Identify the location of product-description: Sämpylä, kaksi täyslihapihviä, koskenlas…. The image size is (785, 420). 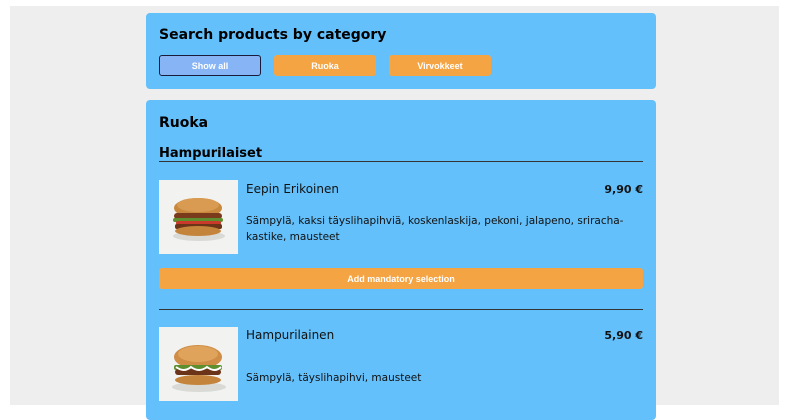
(435, 229).